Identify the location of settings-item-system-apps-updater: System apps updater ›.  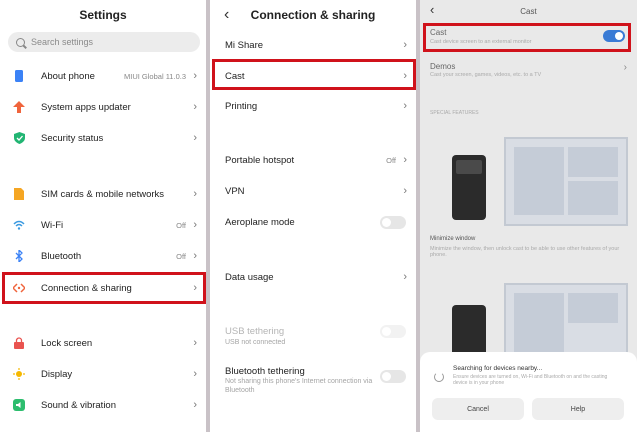
(103, 107).